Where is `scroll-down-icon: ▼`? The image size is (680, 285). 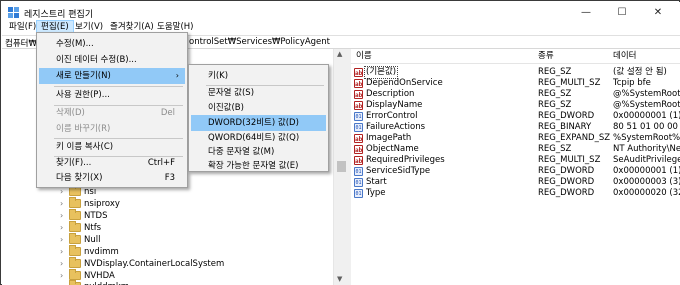
scroll-down-icon: ▼ is located at coordinates (339, 279).